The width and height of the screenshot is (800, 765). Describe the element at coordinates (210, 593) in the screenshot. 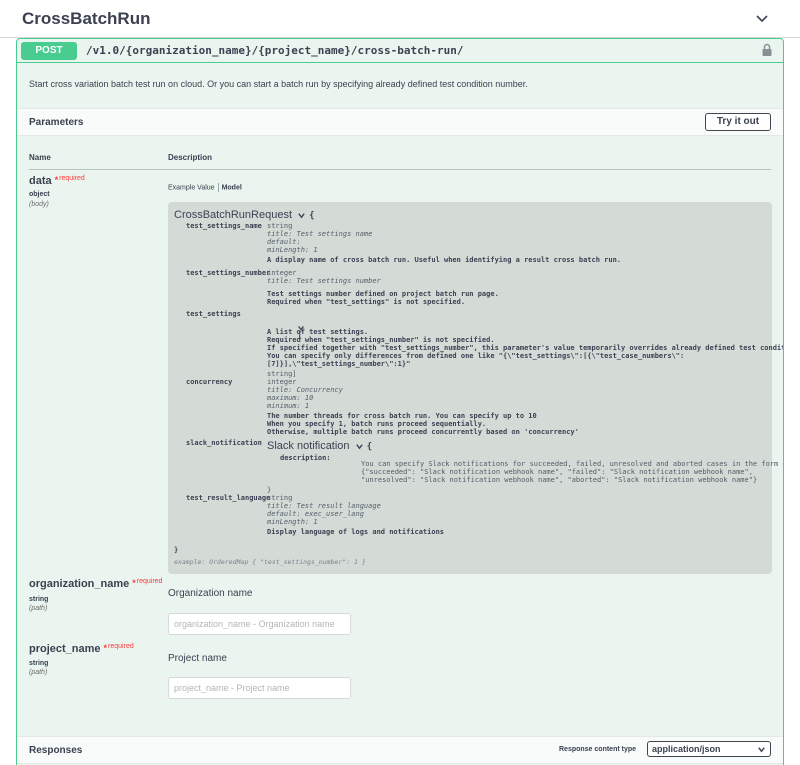

I see `organization-name-label: Organization name` at that location.